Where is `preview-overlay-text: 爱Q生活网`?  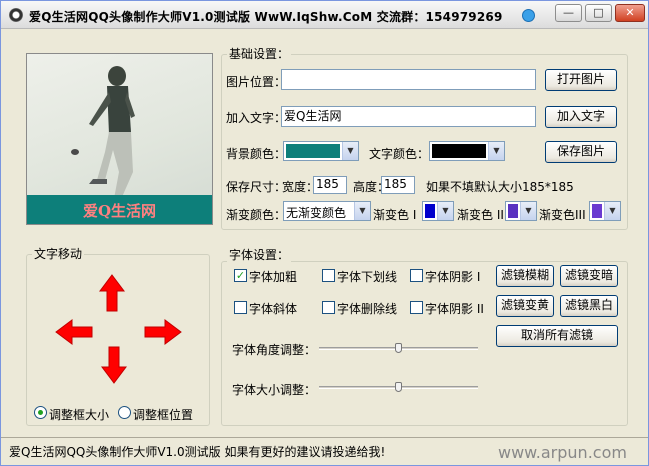
preview-overlay-text: 爱Q生活网 is located at coordinates (119, 211).